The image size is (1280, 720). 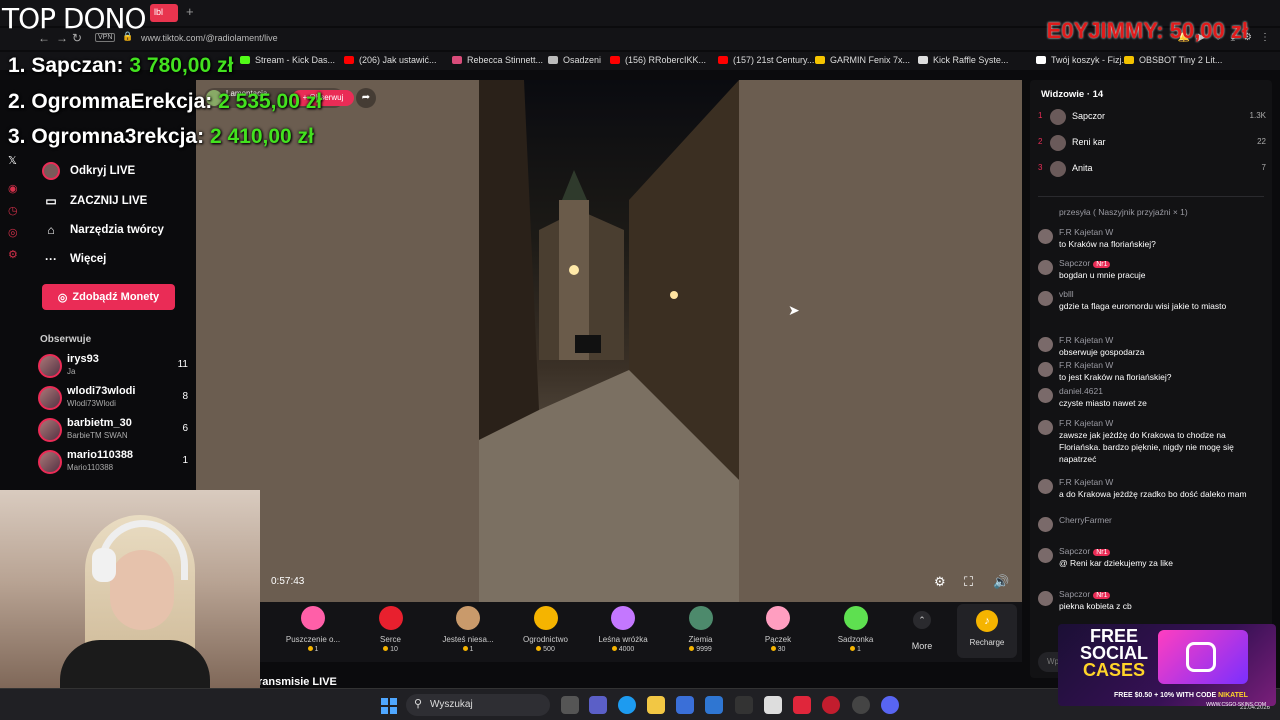 What do you see at coordinates (856, 649) in the screenshot?
I see `gift-price: 1` at bounding box center [856, 649].